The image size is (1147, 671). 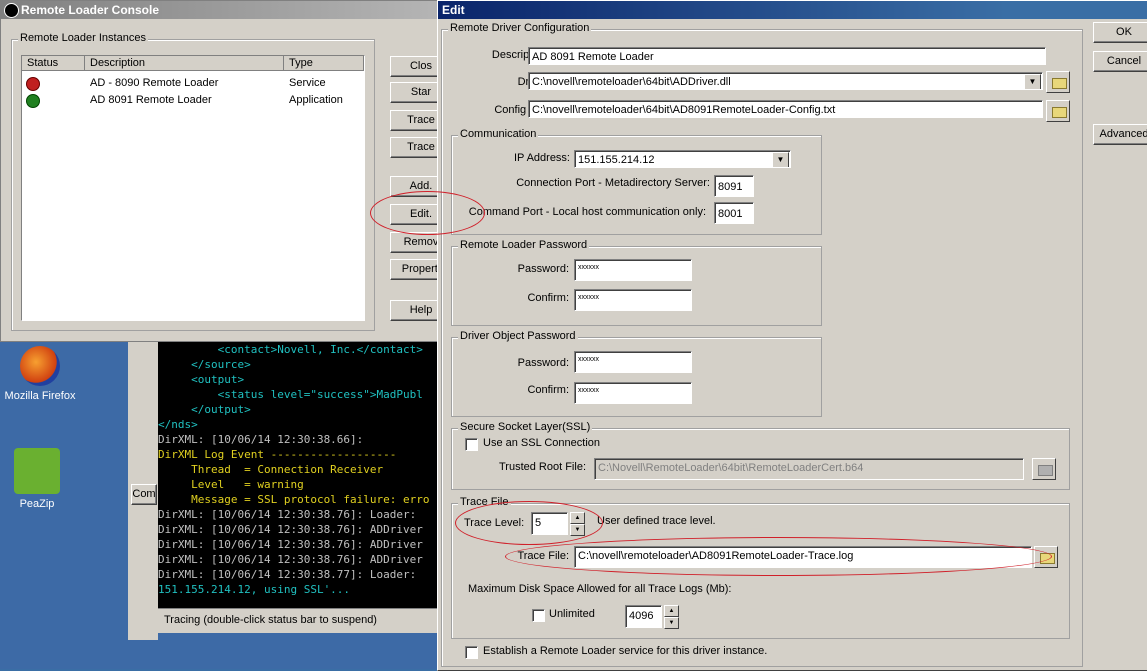 I want to click on service-checkbox, so click(x=471, y=652).